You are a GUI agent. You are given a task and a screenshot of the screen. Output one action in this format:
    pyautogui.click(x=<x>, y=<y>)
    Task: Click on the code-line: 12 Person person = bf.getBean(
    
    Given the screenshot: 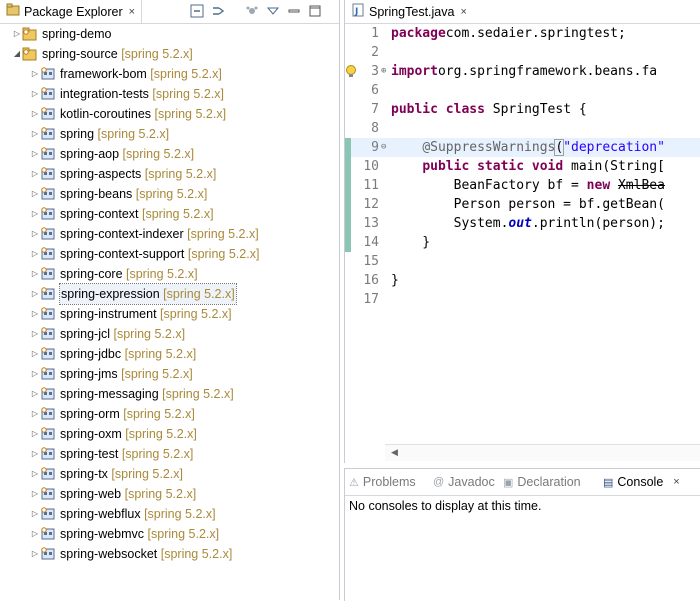 What is the action you would take?
    pyautogui.click(x=522, y=204)
    